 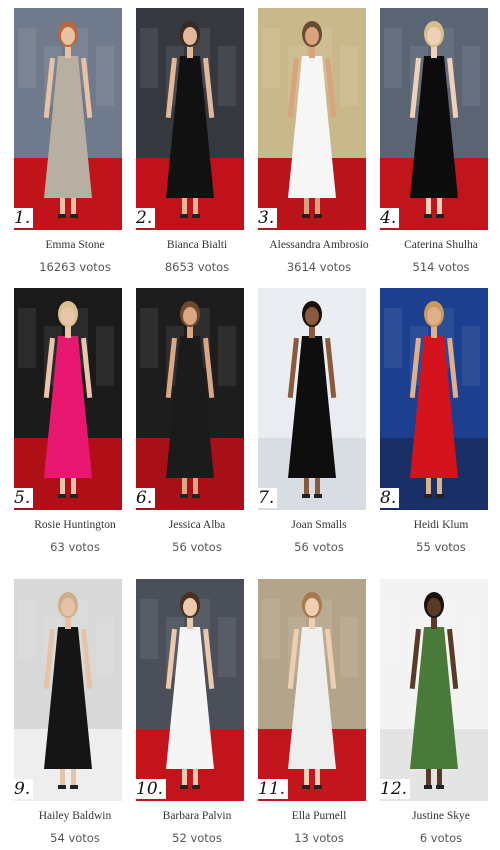 What do you see at coordinates (197, 838) in the screenshot?
I see `vote-count: 52 votos` at bounding box center [197, 838].